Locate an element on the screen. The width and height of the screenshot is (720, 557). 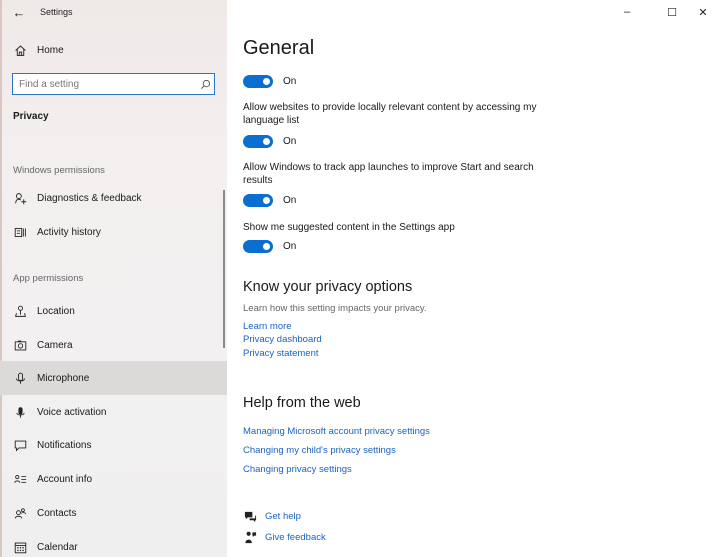
microphone-icon is located at coordinates (20, 378).